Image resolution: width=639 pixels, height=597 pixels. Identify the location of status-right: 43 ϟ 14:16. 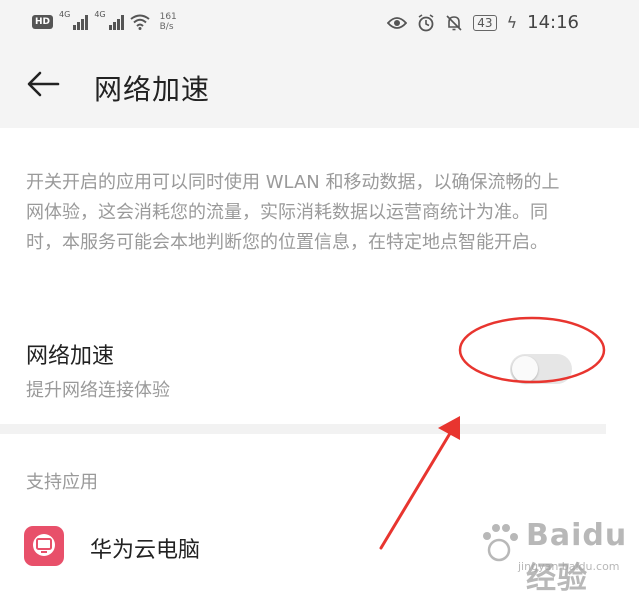
(483, 22).